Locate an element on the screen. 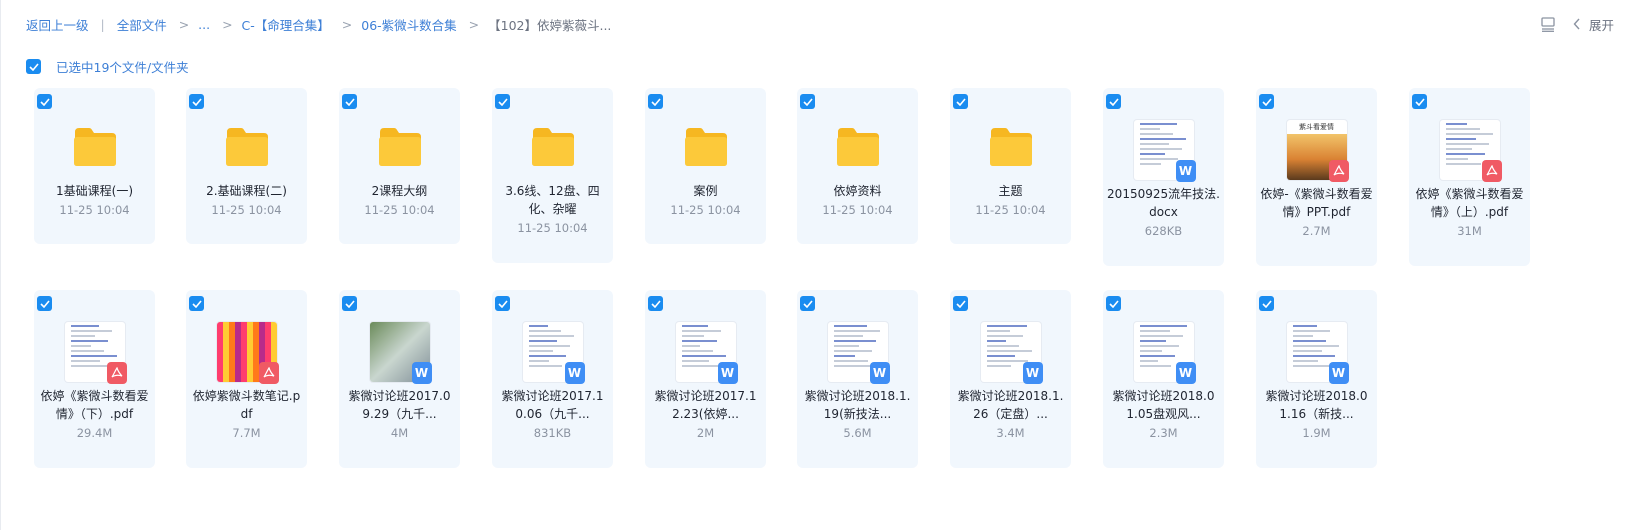  file-card: W 紫微讨论班2018.1.26（定盘）... 3.4M is located at coordinates (1010, 379).